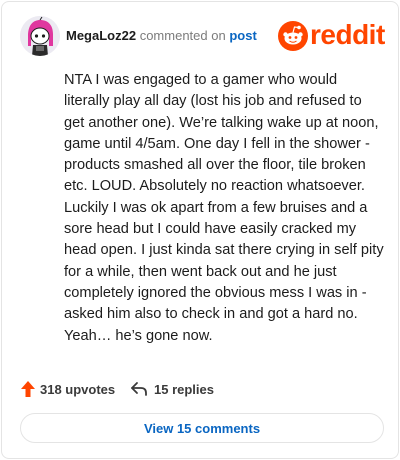 Image resolution: width=400 pixels, height=460 pixels. What do you see at coordinates (101, 35) in the screenshot?
I see `username-link: MegaLoz22` at bounding box center [101, 35].